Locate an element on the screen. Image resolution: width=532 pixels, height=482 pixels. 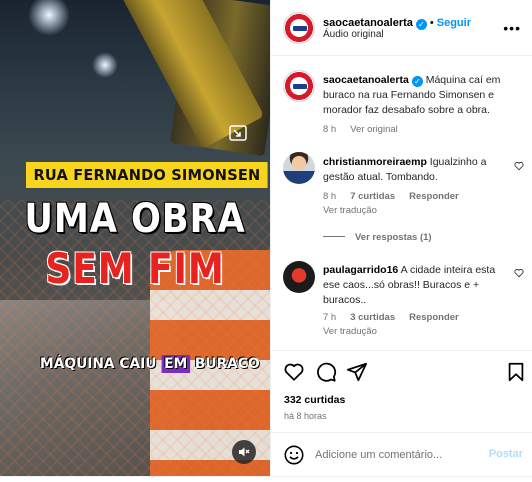
caption-meta: 8 h Ver original is located at coordinates (367, 129).